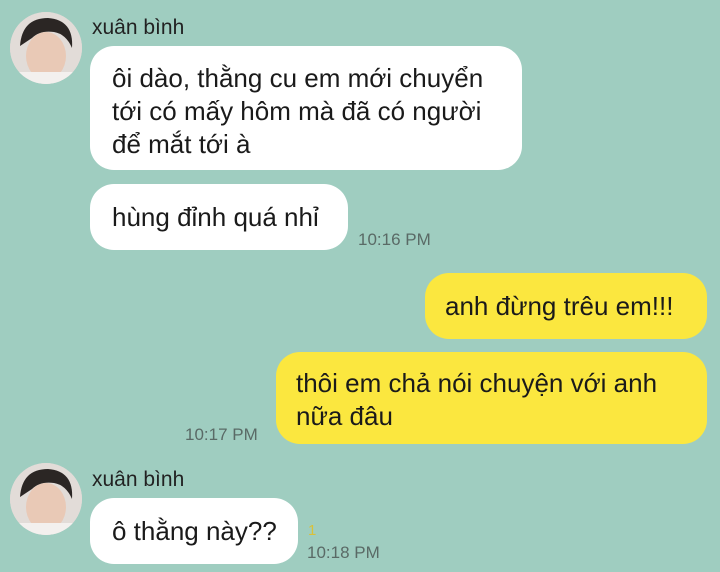  I want to click on message-text: anh đừng trêu em!!!, so click(559, 306).